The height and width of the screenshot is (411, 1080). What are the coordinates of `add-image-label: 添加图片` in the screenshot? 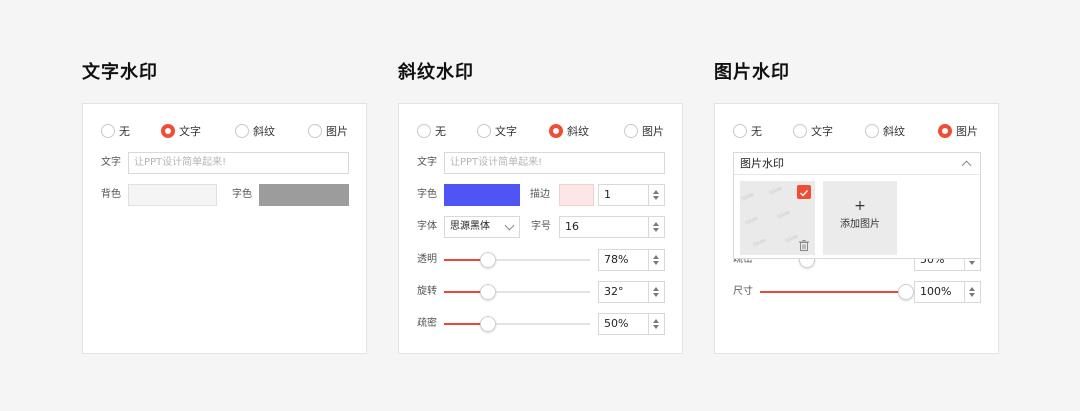 It's located at (860, 224).